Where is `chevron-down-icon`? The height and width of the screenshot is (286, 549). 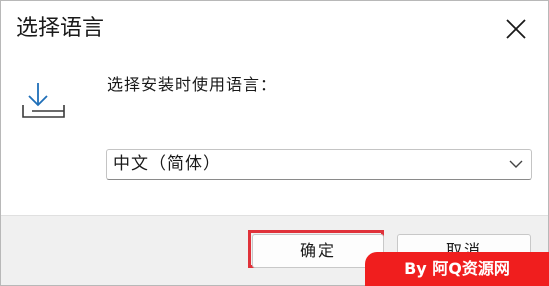 chevron-down-icon is located at coordinates (516, 164).